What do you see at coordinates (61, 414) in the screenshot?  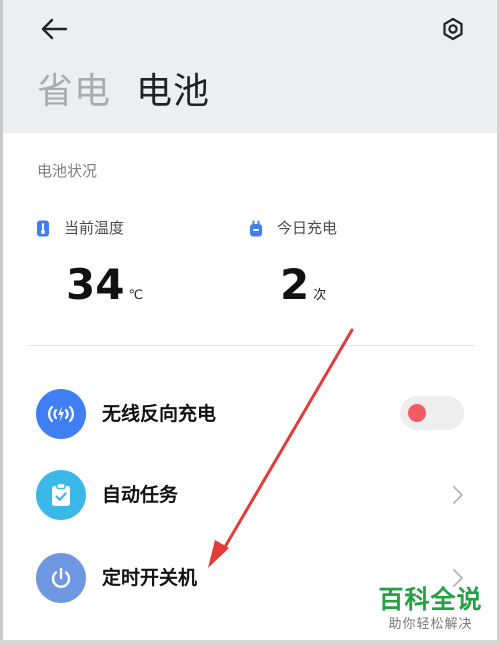 I see `wireless-charge-icon` at bounding box center [61, 414].